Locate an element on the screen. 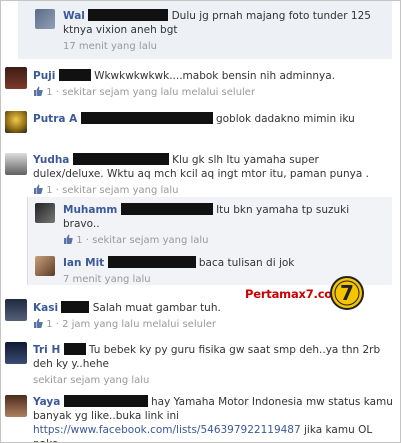 The width and height of the screenshot is (401, 443). commenter-name: Yaya is located at coordinates (46, 402).